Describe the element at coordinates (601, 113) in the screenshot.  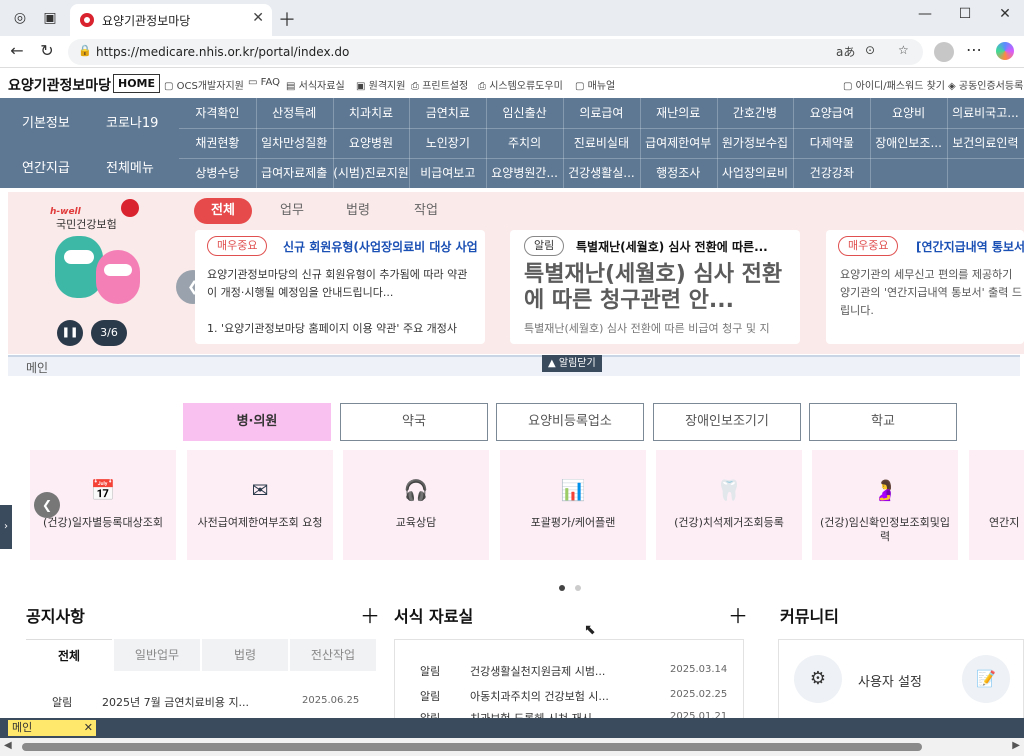
I see `gnb-menu-item: 의료급여` at that location.